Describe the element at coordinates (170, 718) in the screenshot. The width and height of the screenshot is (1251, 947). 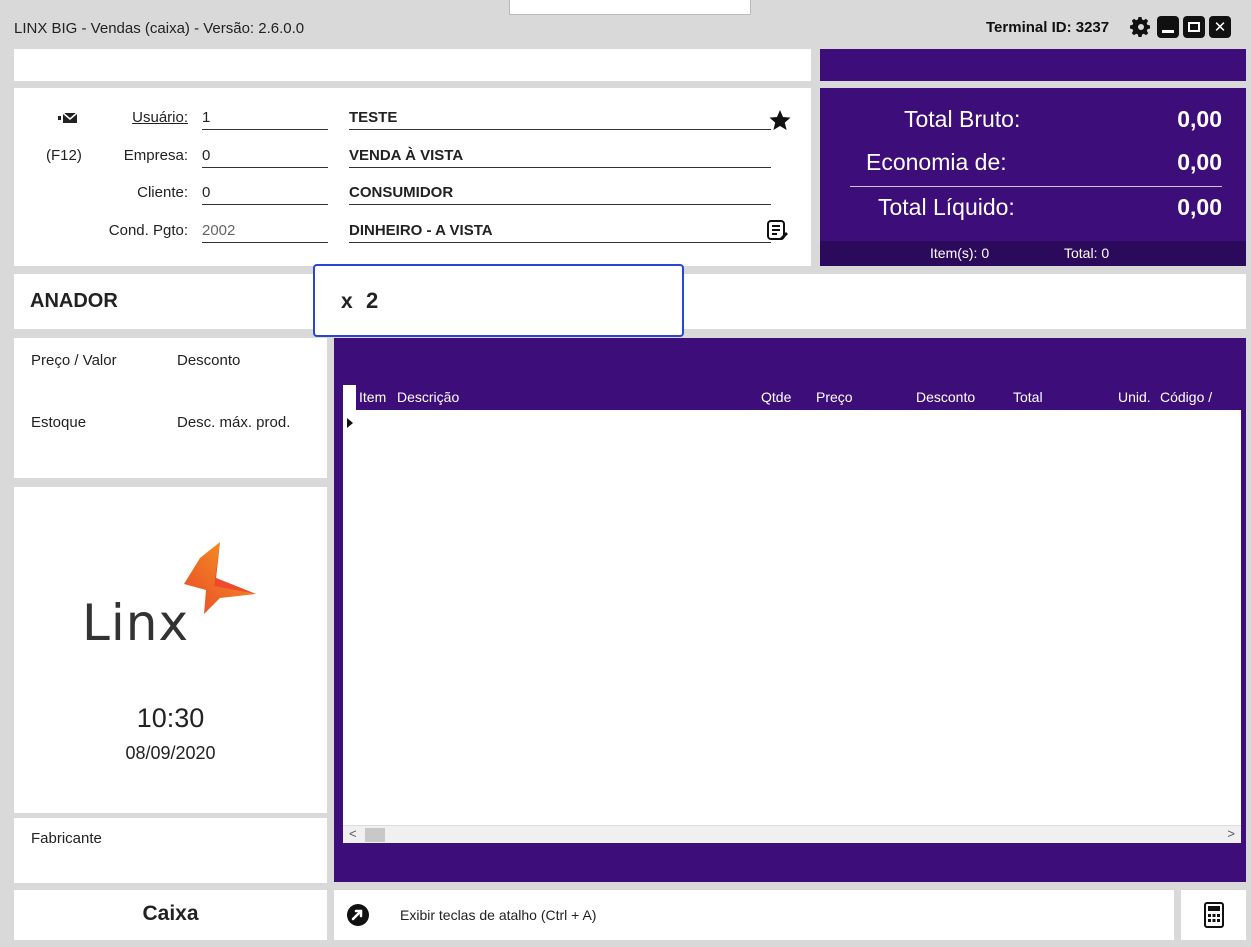
I see `clock-time: 10:30` at that location.